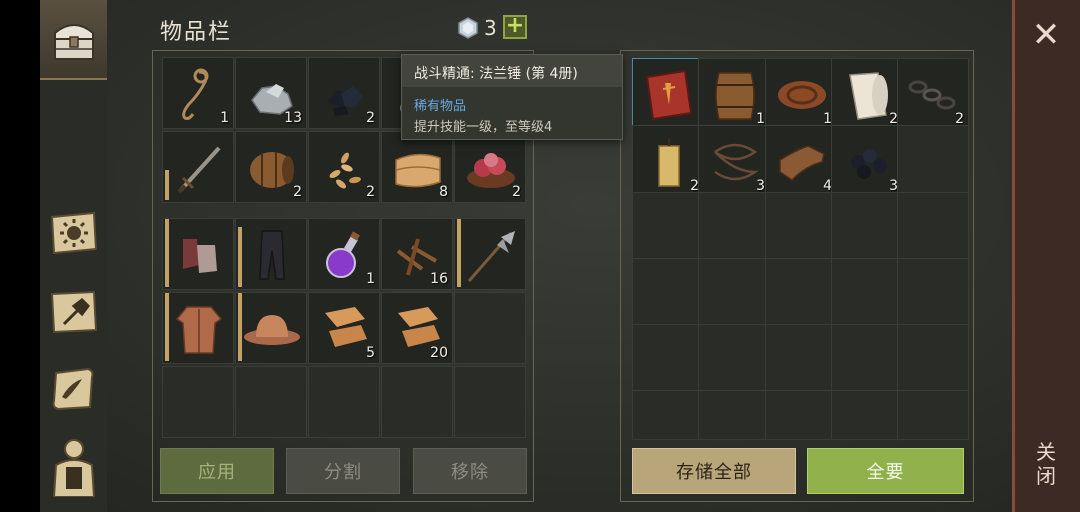  Describe the element at coordinates (1046, 36) in the screenshot. I see `close-icon: ✕` at that location.